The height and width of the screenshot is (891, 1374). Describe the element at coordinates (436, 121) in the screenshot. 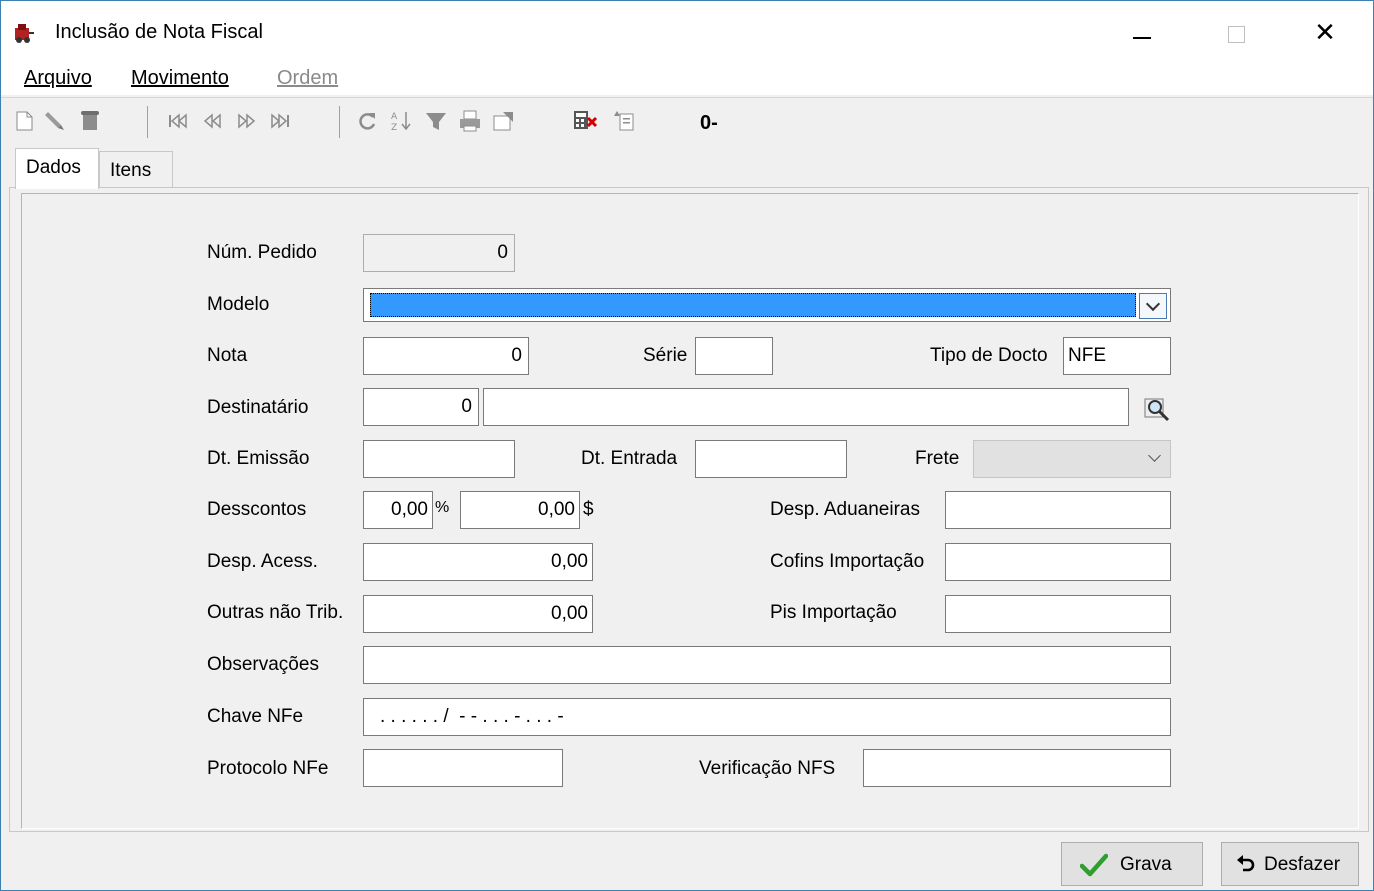

I see `filter-icon` at that location.